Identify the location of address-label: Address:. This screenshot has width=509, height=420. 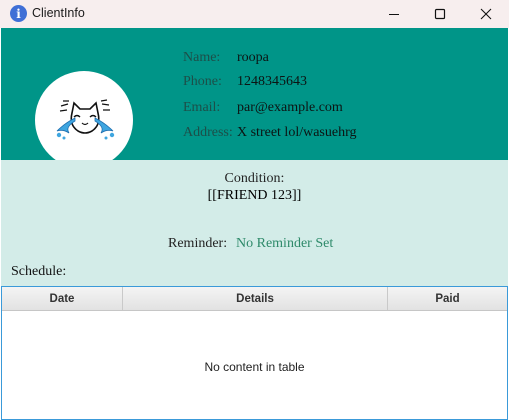
(208, 132).